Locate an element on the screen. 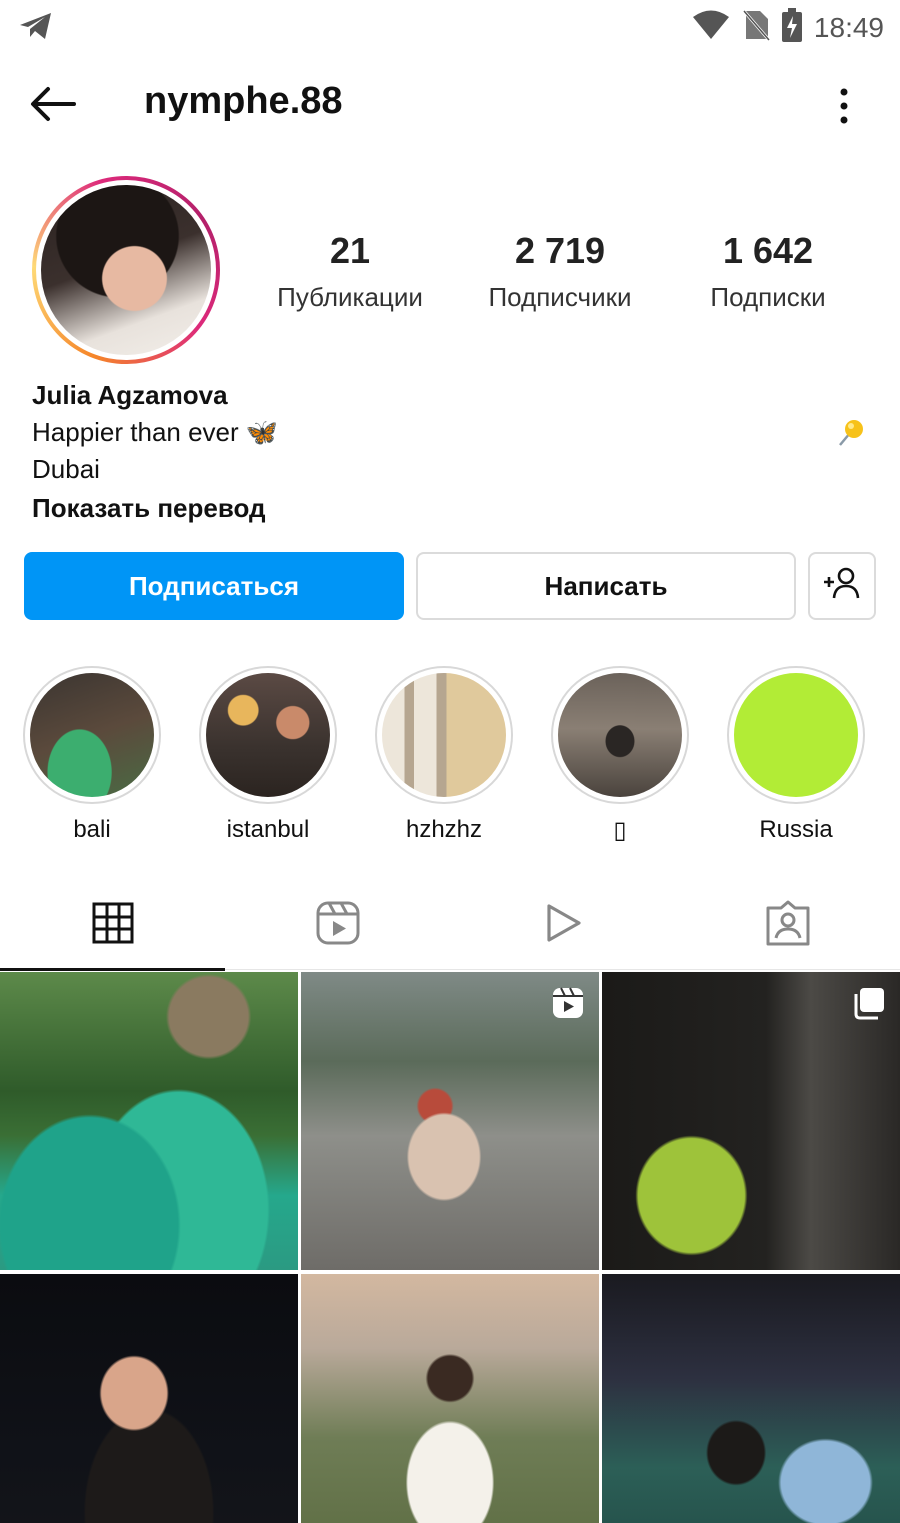 This screenshot has width=900, height=1523. posts-count: 21 Публикации is located at coordinates (350, 271).